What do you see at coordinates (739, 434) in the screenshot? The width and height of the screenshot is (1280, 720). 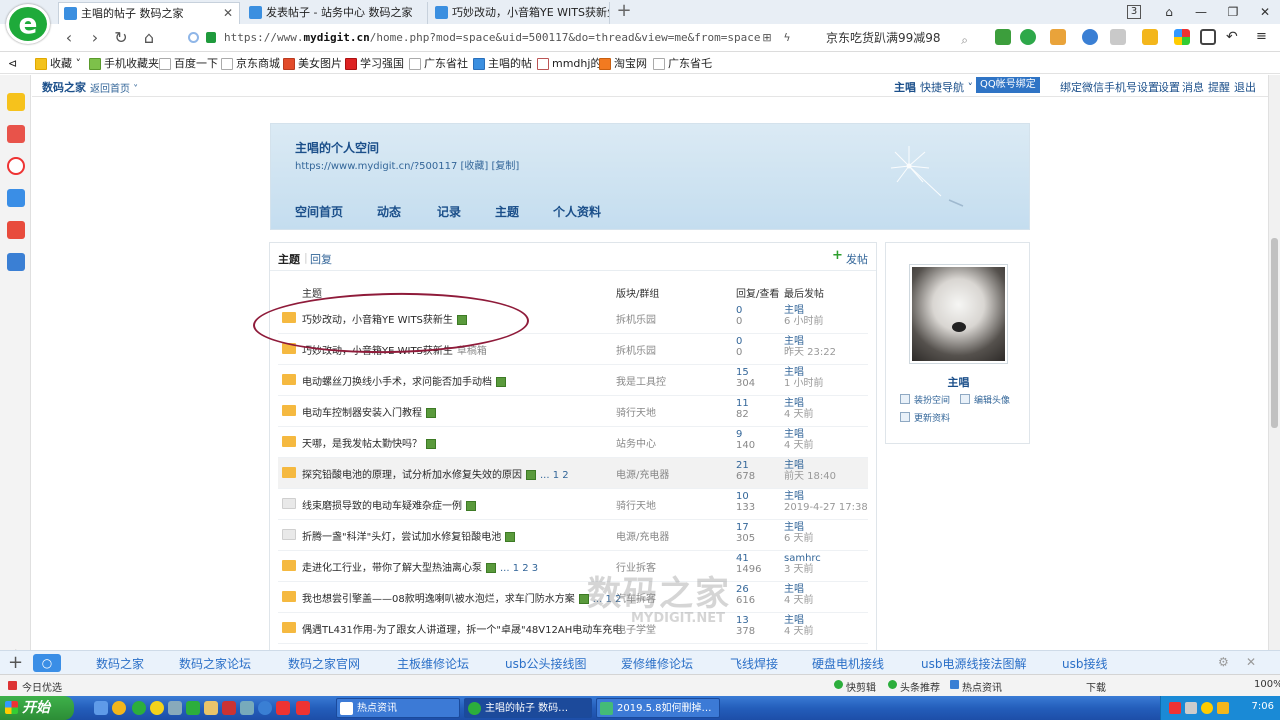 I see `reply-count: 9` at bounding box center [739, 434].